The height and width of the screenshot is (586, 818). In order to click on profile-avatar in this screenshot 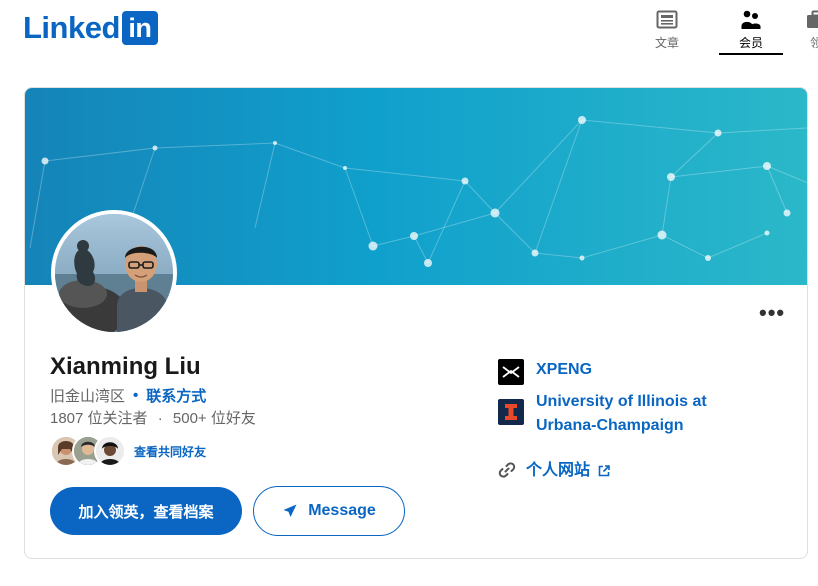, I will do `click(114, 273)`.